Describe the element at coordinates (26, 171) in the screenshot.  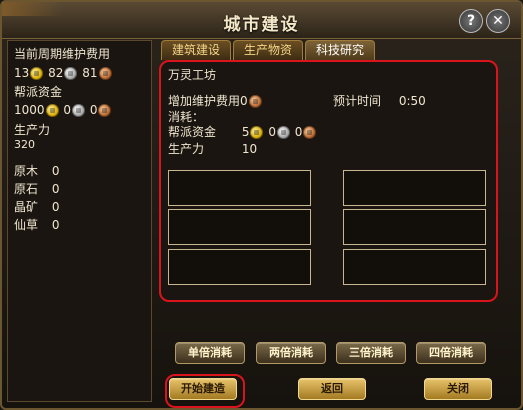
I see `resource-name: 原木` at that location.